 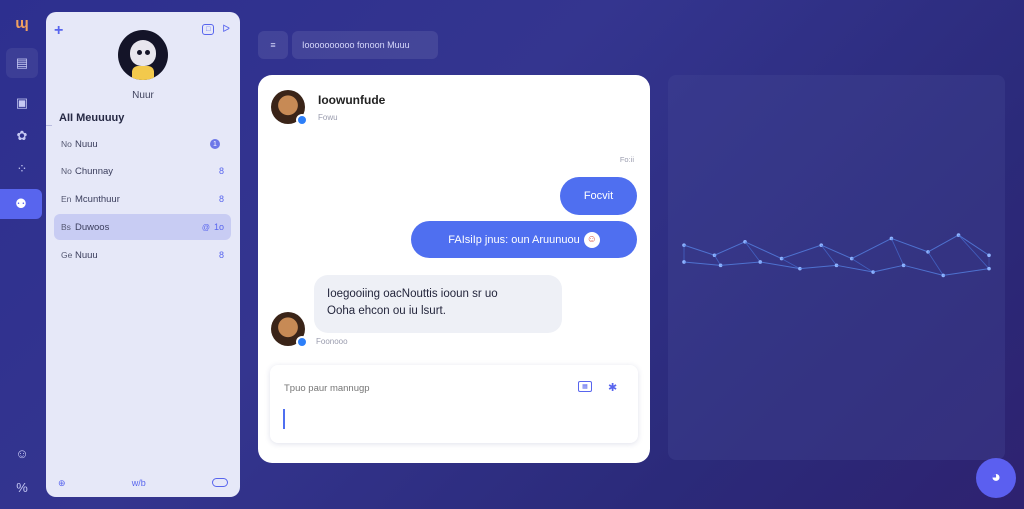 I want to click on header-title-chip: Ioooooooooo fonoon Muuu, so click(x=365, y=45).